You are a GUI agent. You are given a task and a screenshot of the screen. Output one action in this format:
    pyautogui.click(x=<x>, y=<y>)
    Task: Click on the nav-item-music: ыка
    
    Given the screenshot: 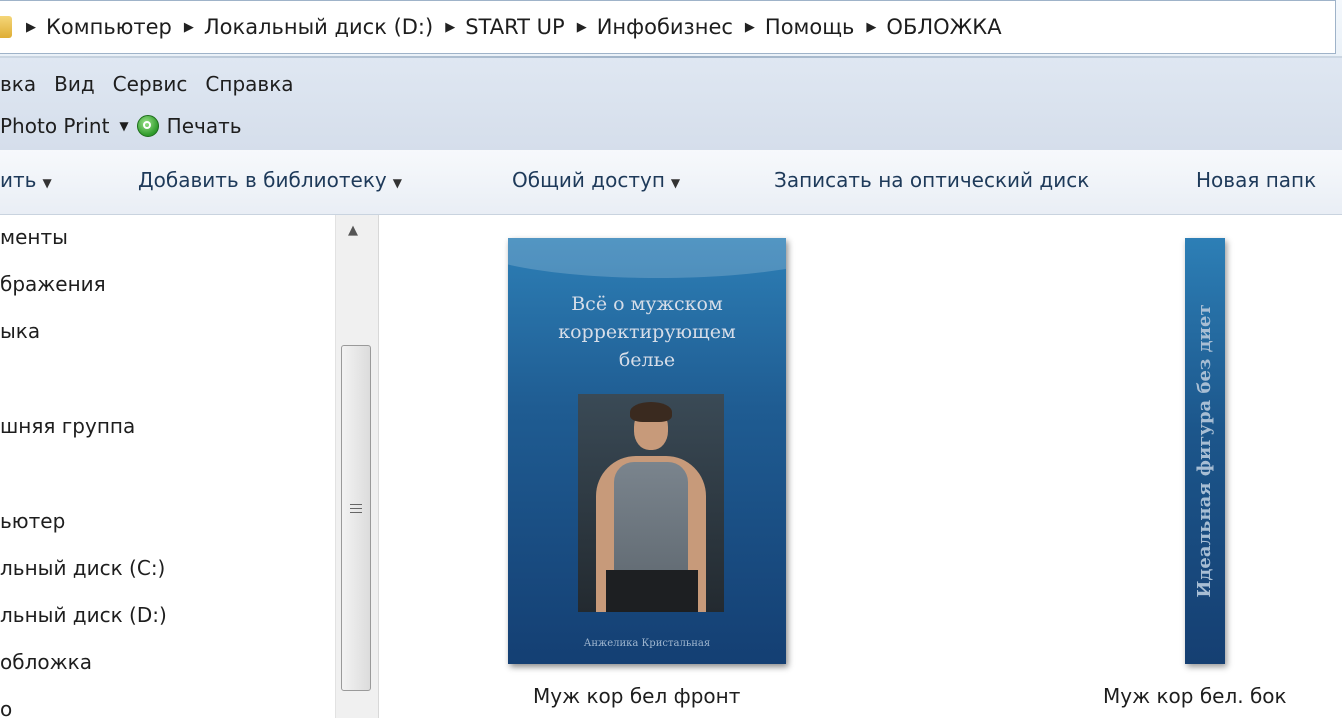 What is the action you would take?
    pyautogui.click(x=20, y=331)
    